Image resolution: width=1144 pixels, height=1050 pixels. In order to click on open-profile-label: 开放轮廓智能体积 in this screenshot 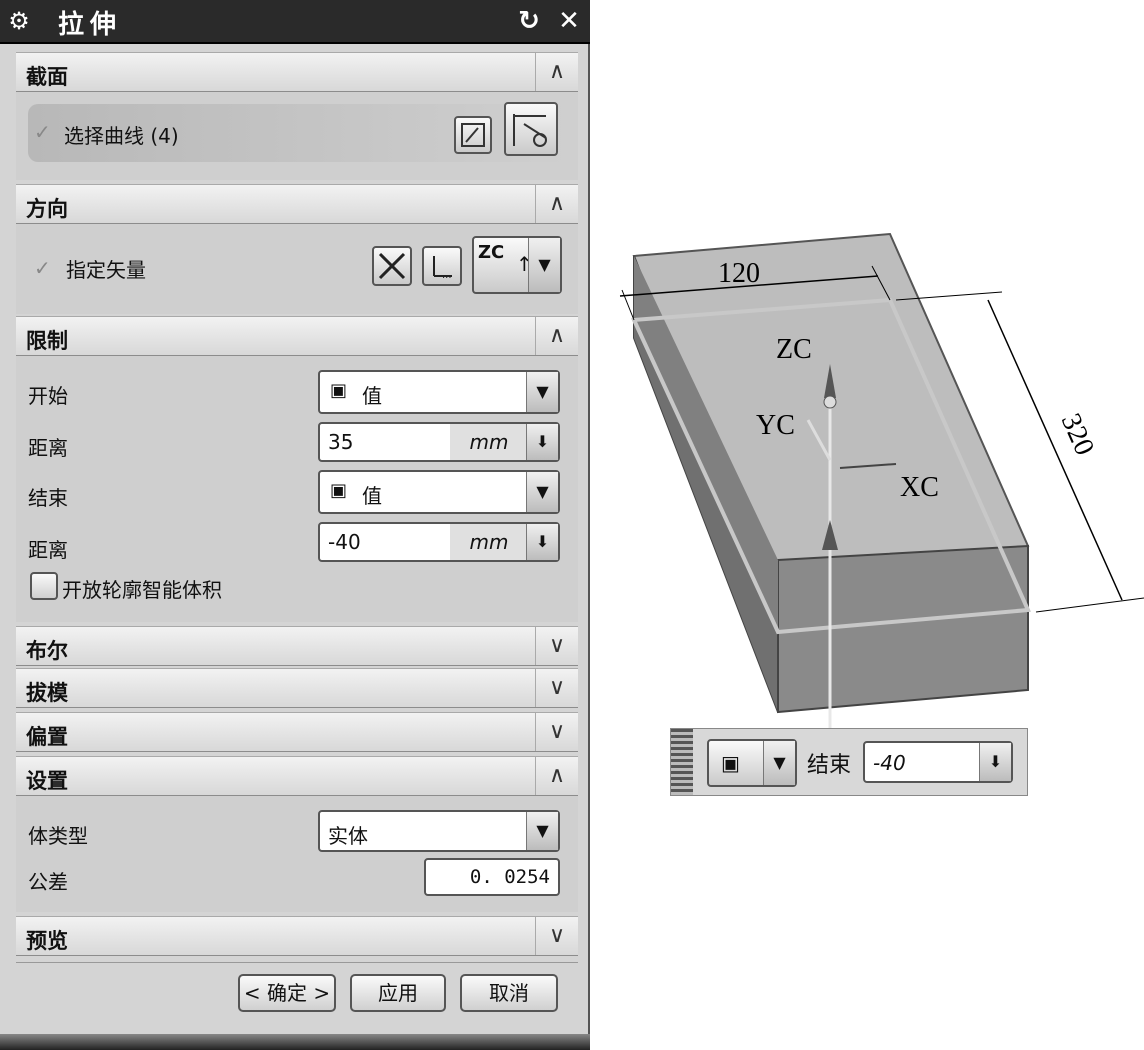, I will do `click(142, 590)`.